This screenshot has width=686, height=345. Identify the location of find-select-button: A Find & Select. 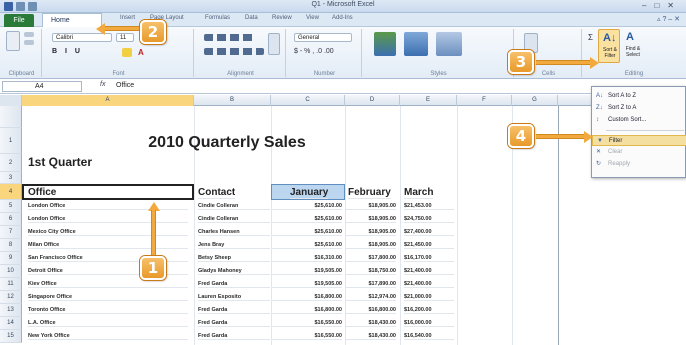
(633, 46).